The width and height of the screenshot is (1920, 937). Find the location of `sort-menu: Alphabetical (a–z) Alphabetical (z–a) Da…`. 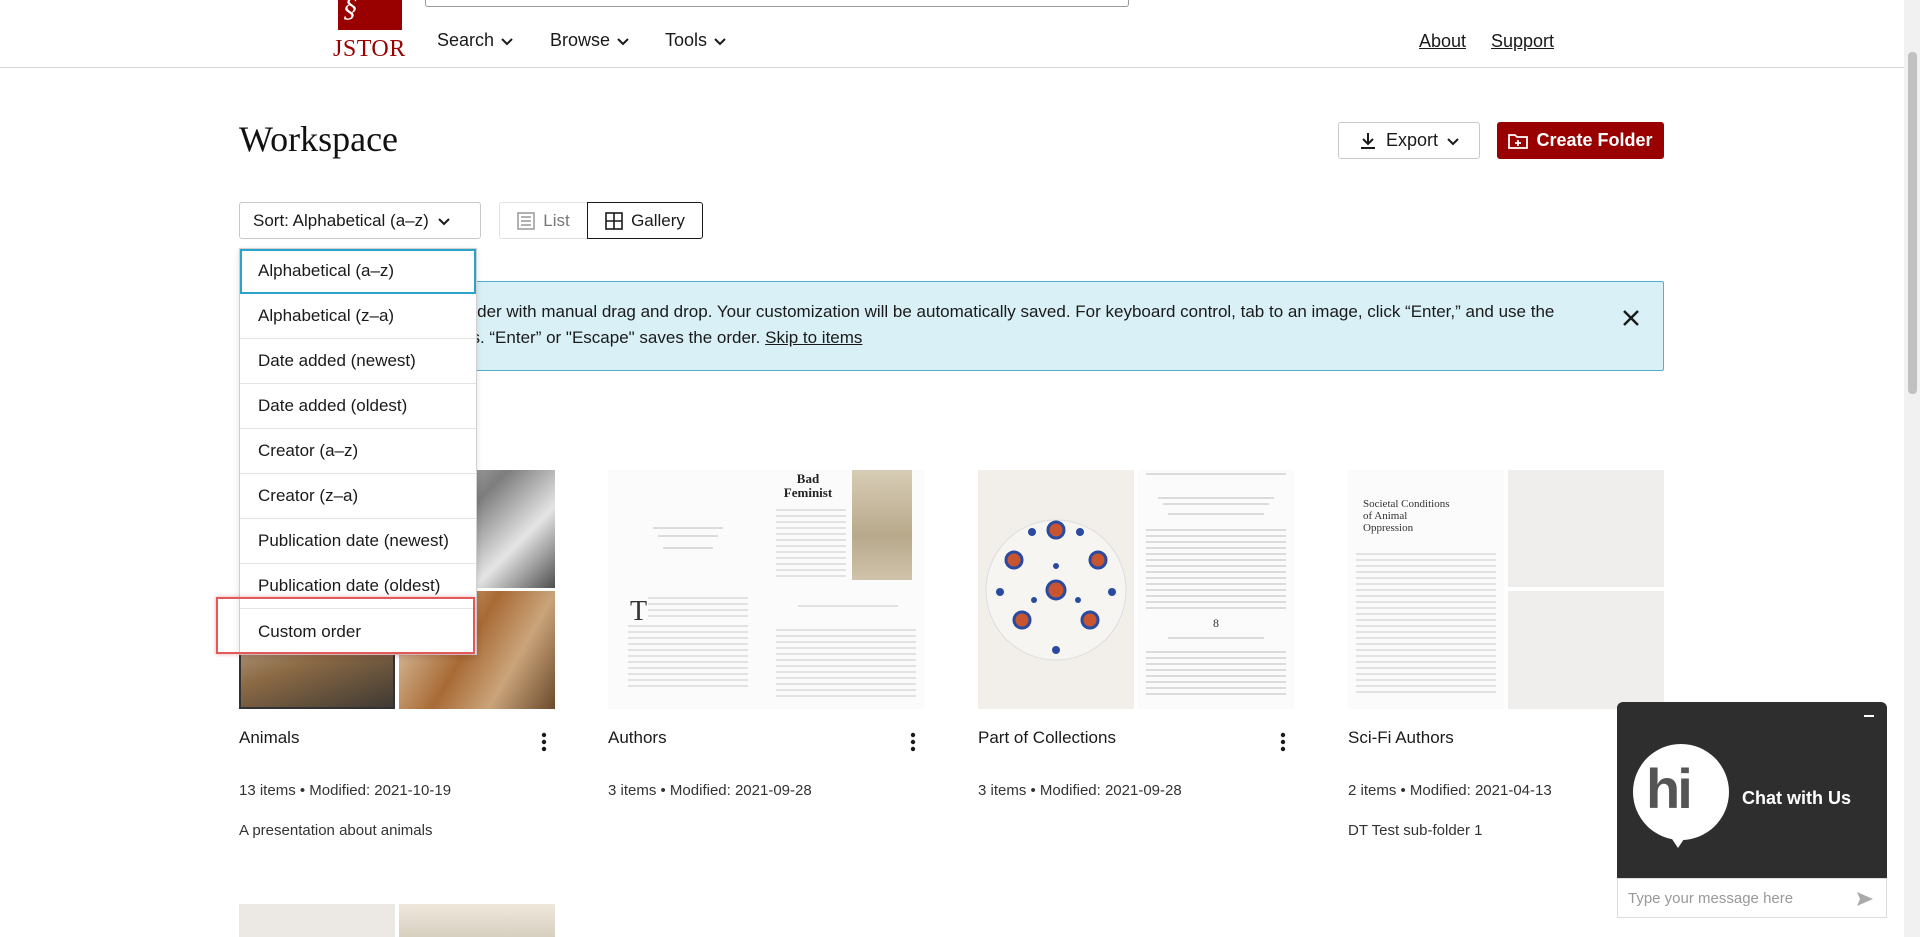

sort-menu: Alphabetical (a–z) Alphabetical (z–a) Da… is located at coordinates (358, 451).